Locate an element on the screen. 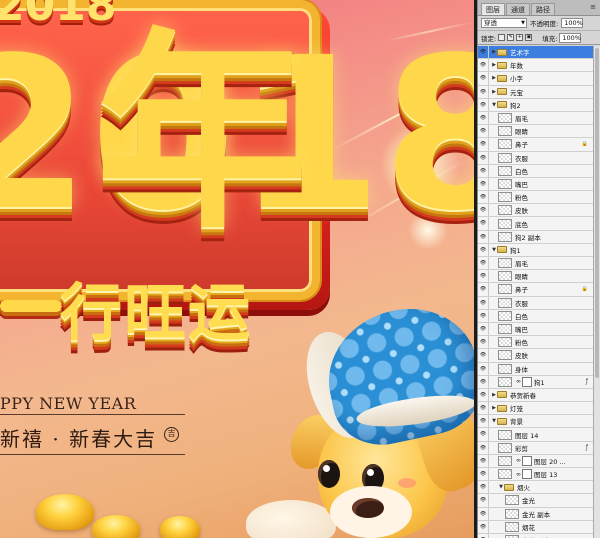 Image resolution: width=600 pixels, height=538 pixels. scrollbar-thumb is located at coordinates (597, 213).